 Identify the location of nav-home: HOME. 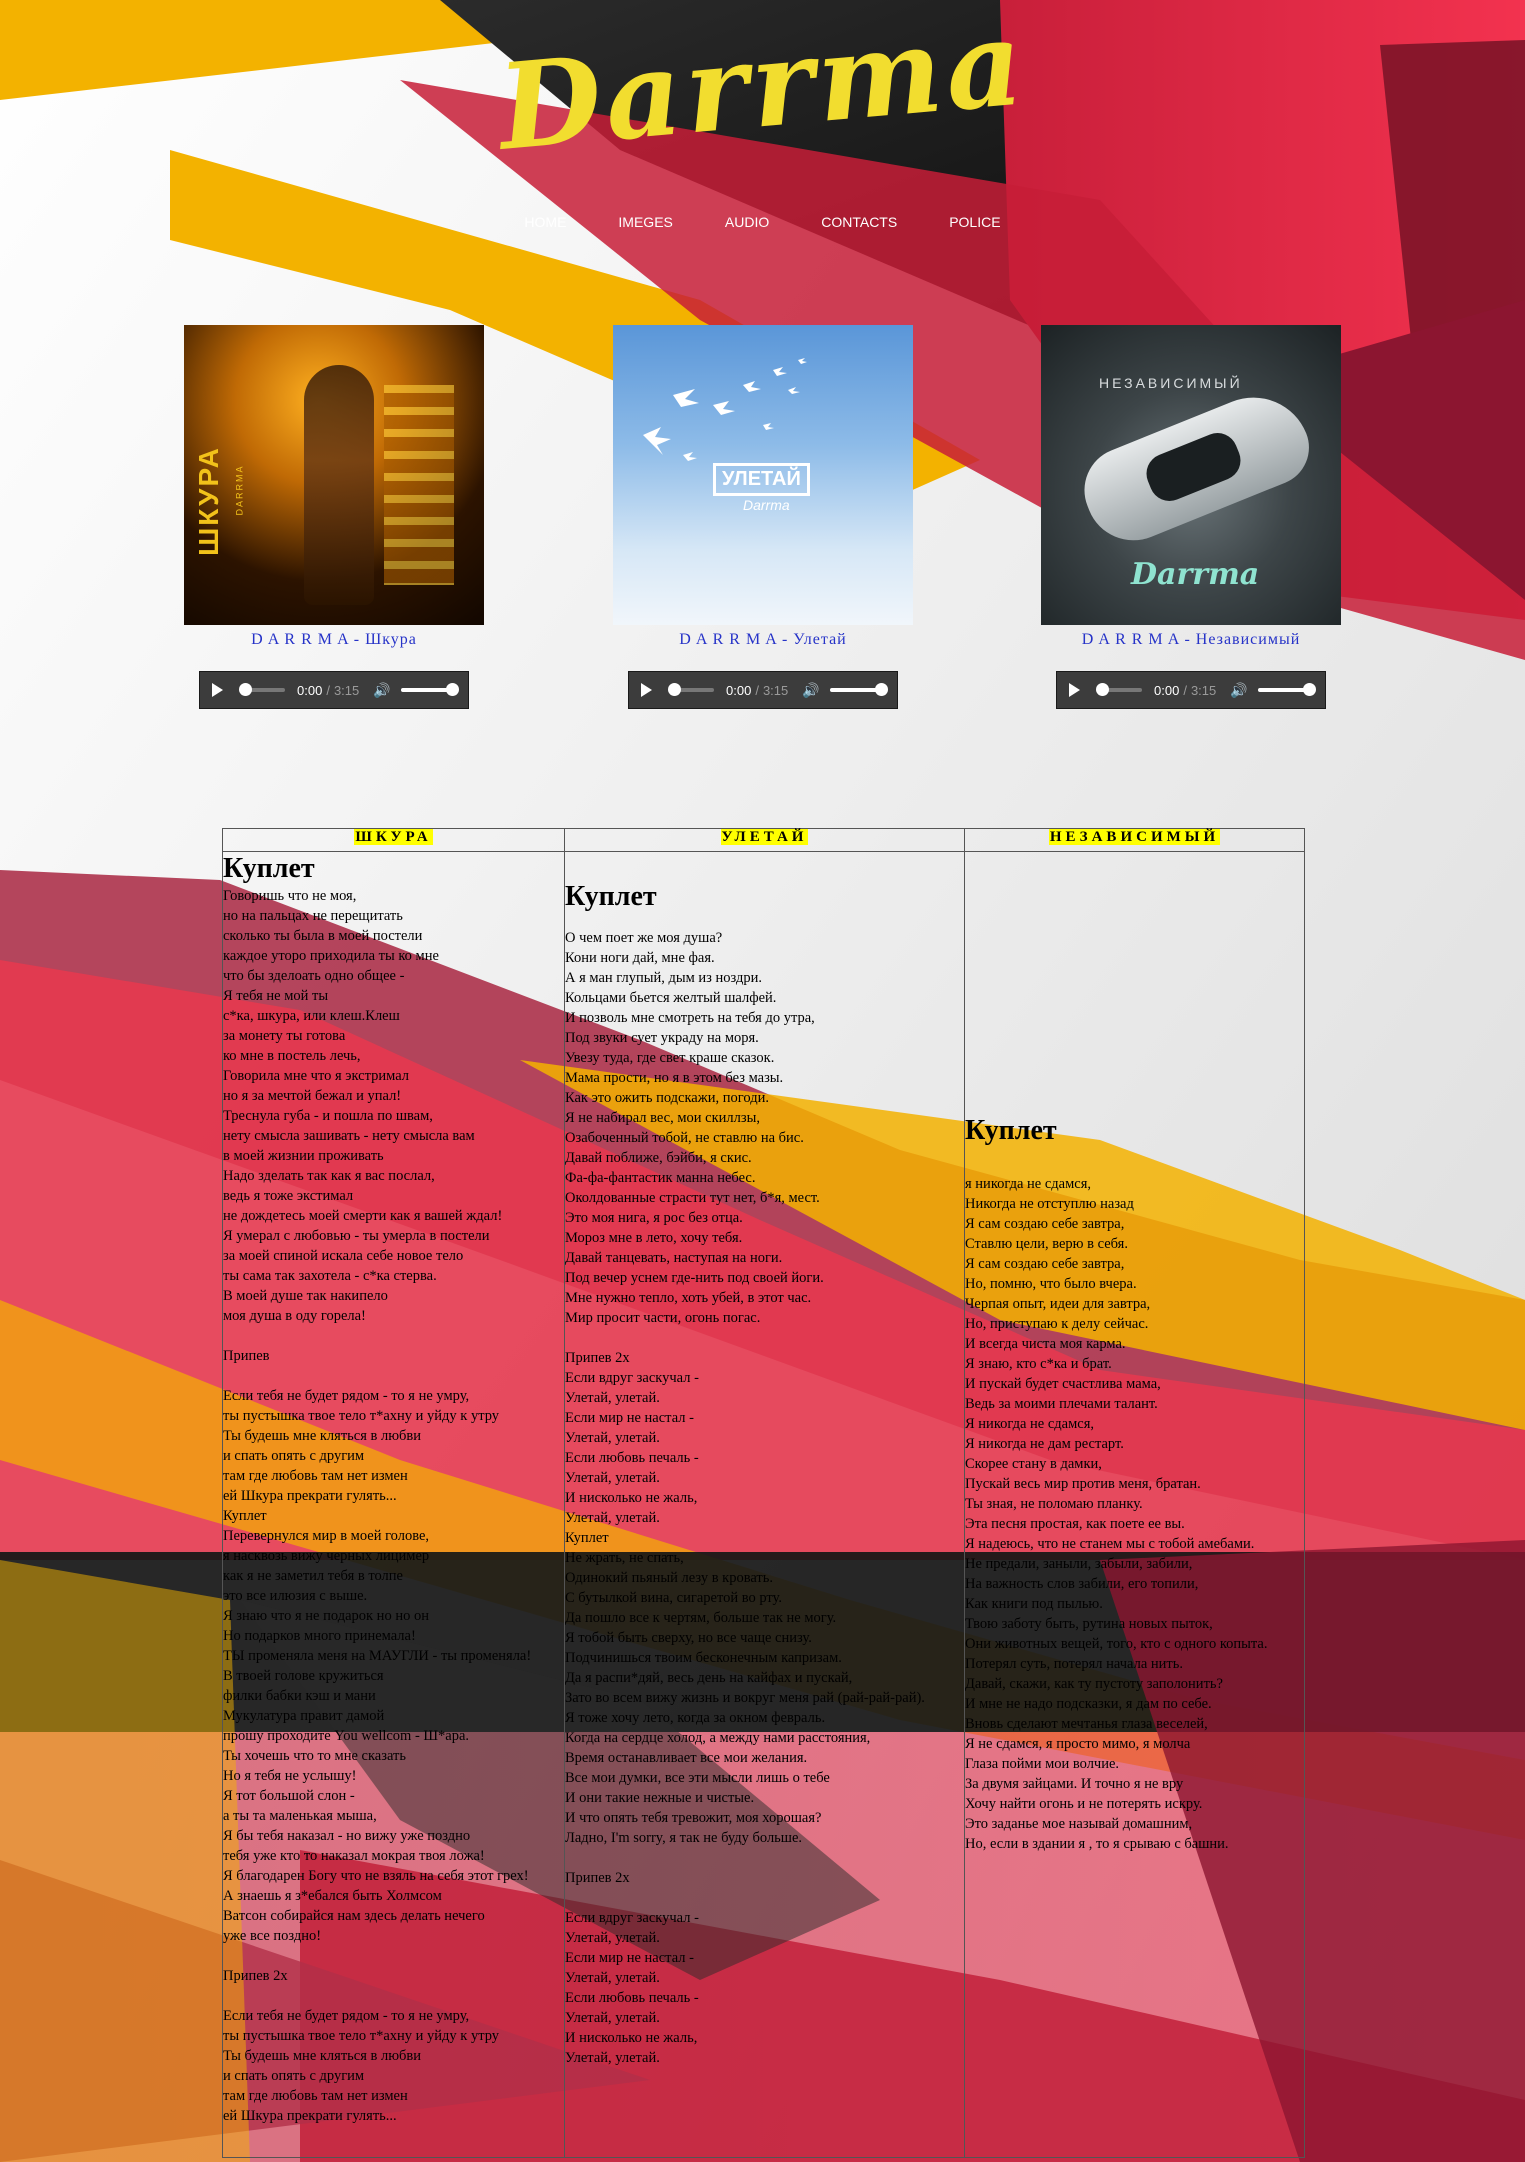
(545, 222).